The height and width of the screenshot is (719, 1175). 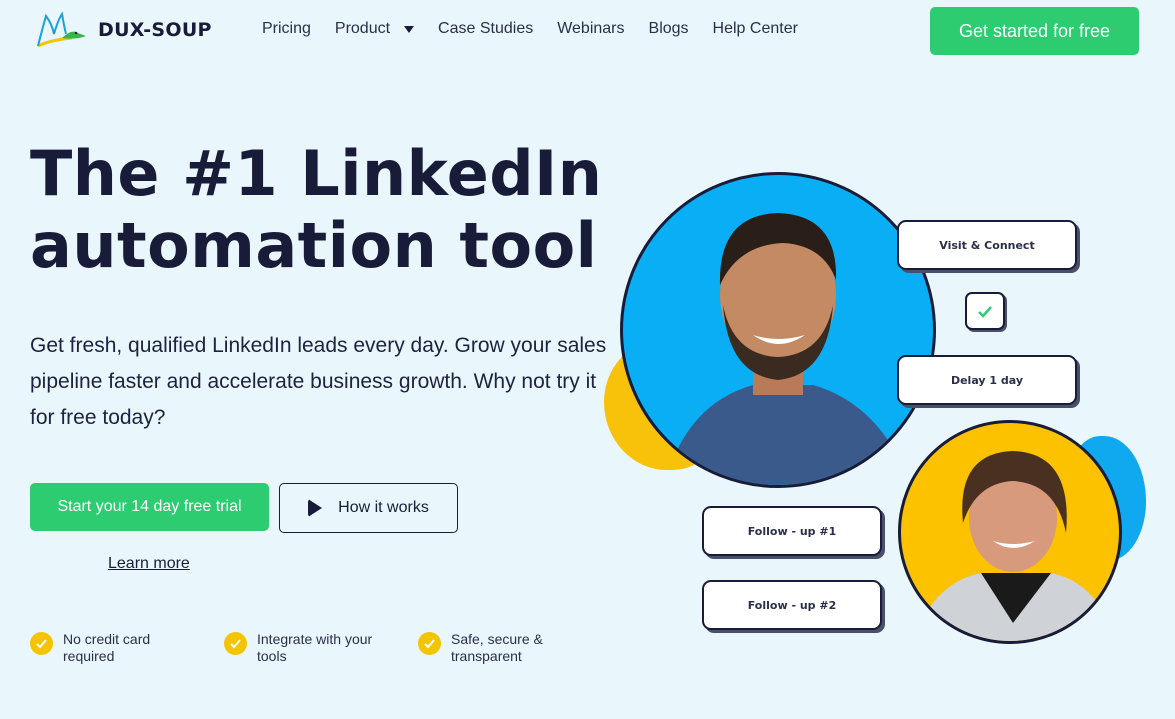 I want to click on get-started-button: Get started for free, so click(x=1034, y=31).